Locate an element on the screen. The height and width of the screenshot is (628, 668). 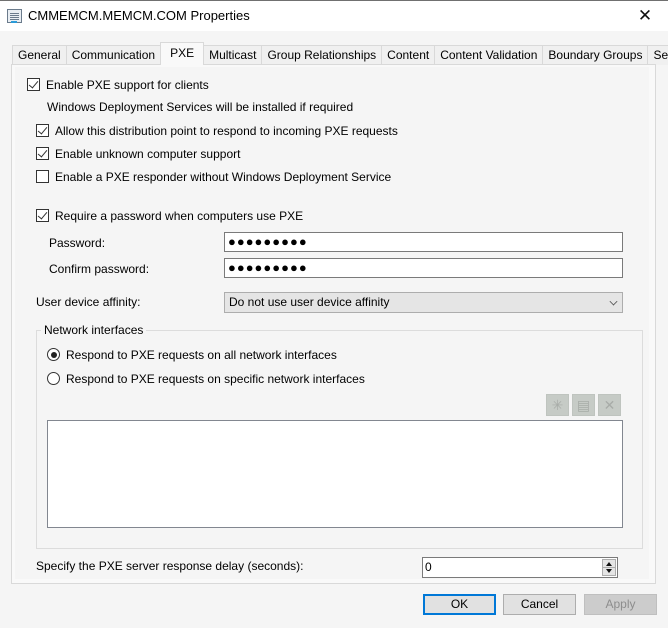
user-device-affinity-value: Do not use user device affinity is located at coordinates (309, 302).